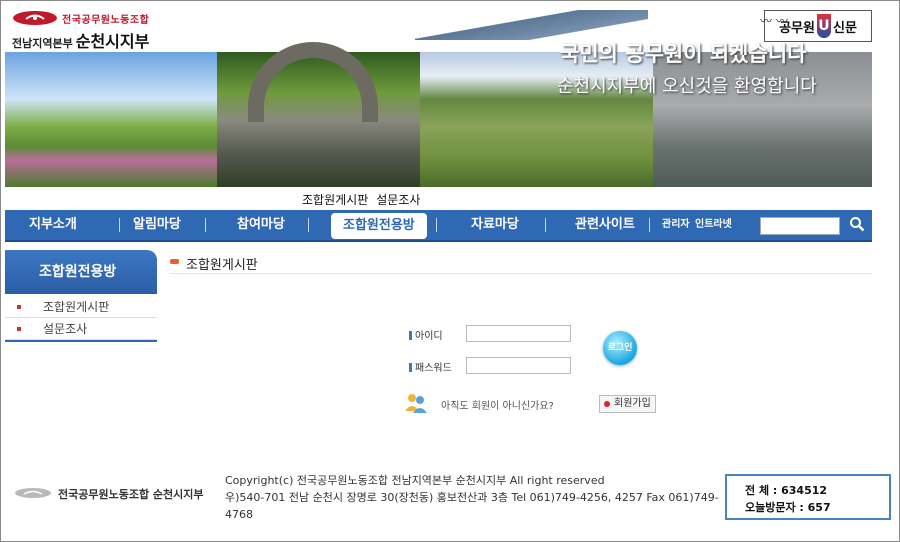 The width and height of the screenshot is (900, 542). What do you see at coordinates (786, 490) in the screenshot?
I see `total-visitors: 전 체 : 634512` at bounding box center [786, 490].